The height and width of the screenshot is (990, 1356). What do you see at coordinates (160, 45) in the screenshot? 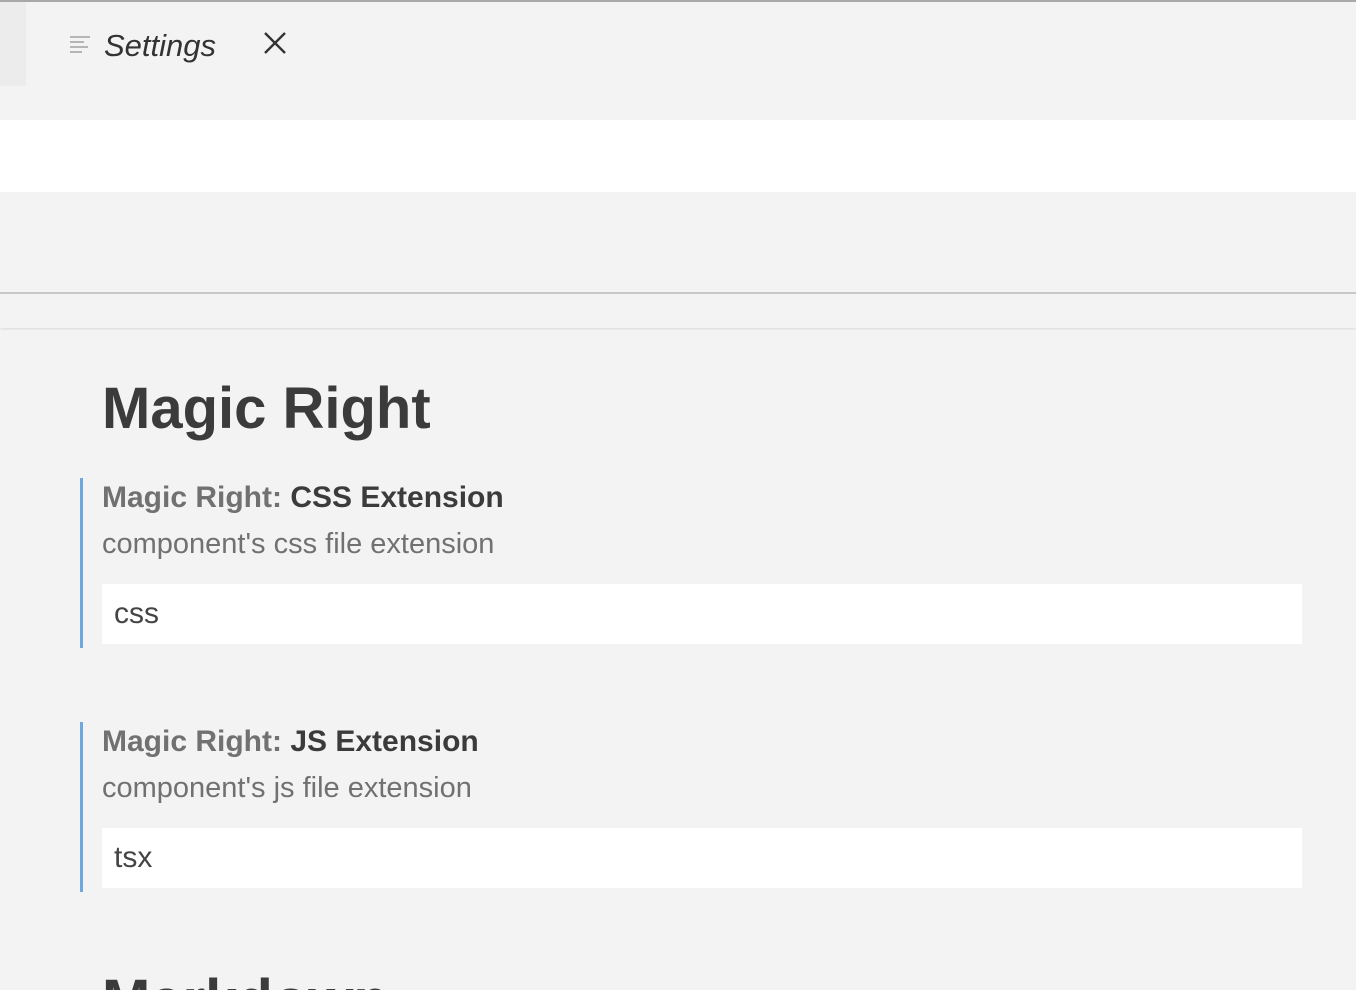
I see `tab-title: Settings` at bounding box center [160, 45].